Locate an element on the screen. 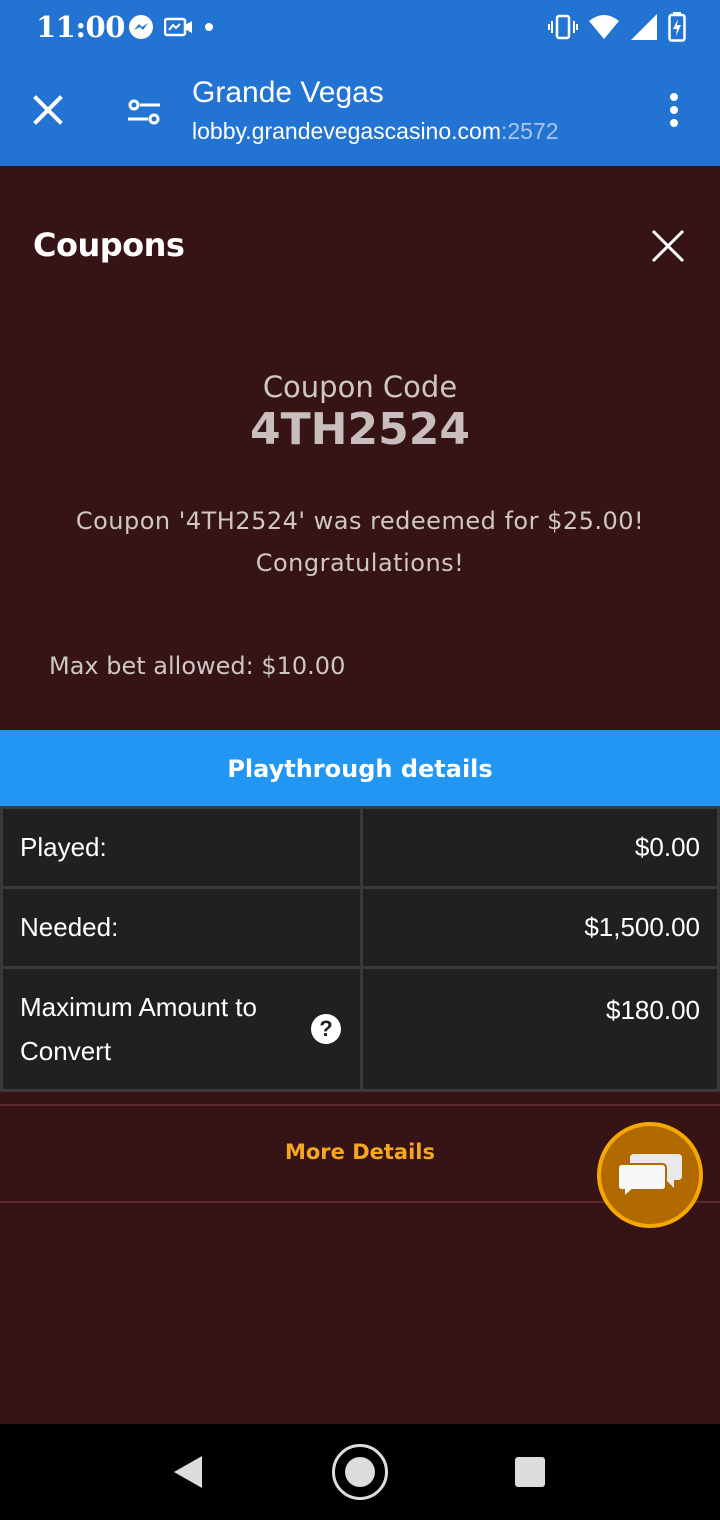 The height and width of the screenshot is (1520, 720). status-bar: 11:00 is located at coordinates (360, 27).